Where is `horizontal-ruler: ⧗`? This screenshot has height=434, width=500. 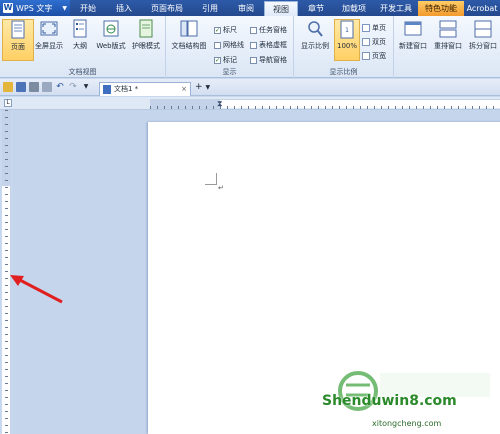
horizontal-ruler: ⧗ is located at coordinates (325, 104).